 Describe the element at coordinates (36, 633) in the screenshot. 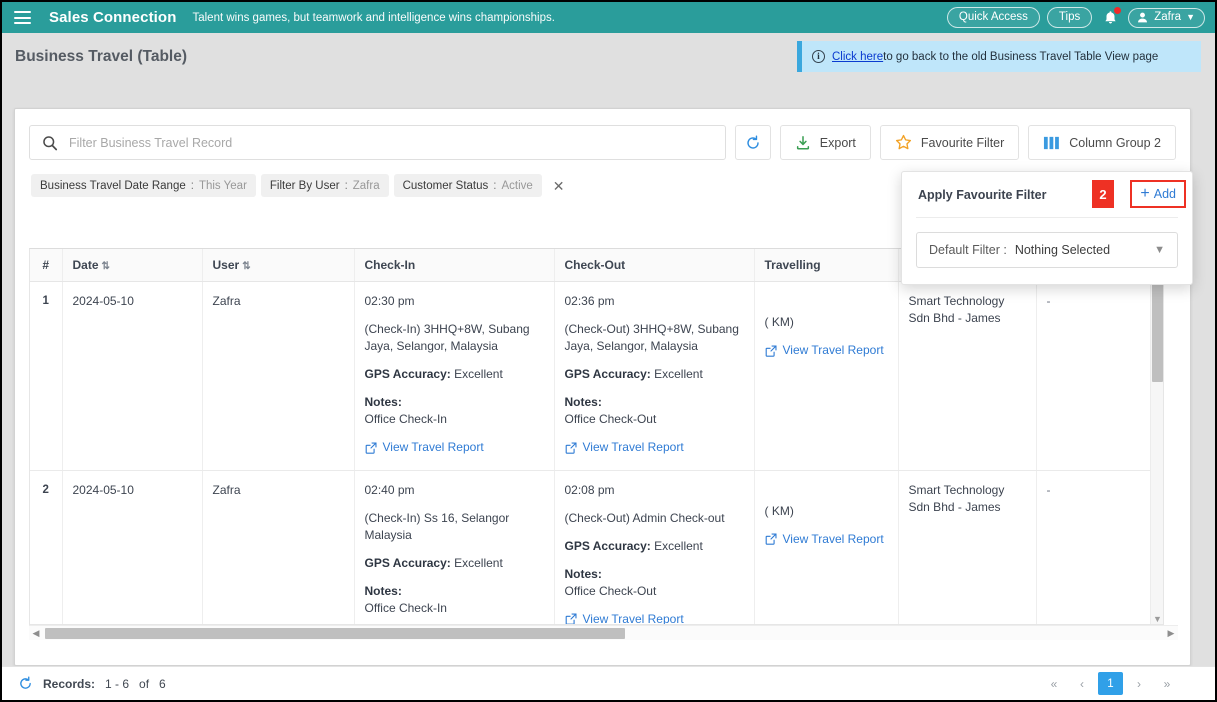

I see `scroll-left-icon: ◀` at that location.